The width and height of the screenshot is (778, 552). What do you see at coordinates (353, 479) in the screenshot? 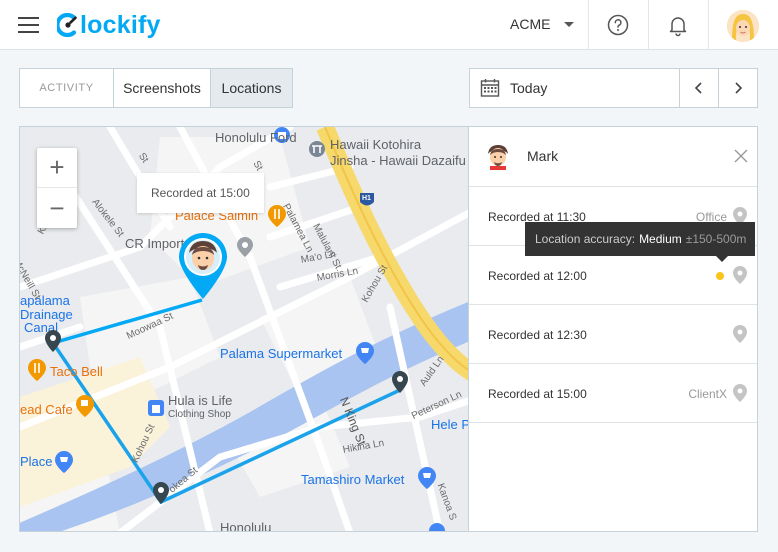
I see `map-label: Tamashiro Market` at bounding box center [353, 479].